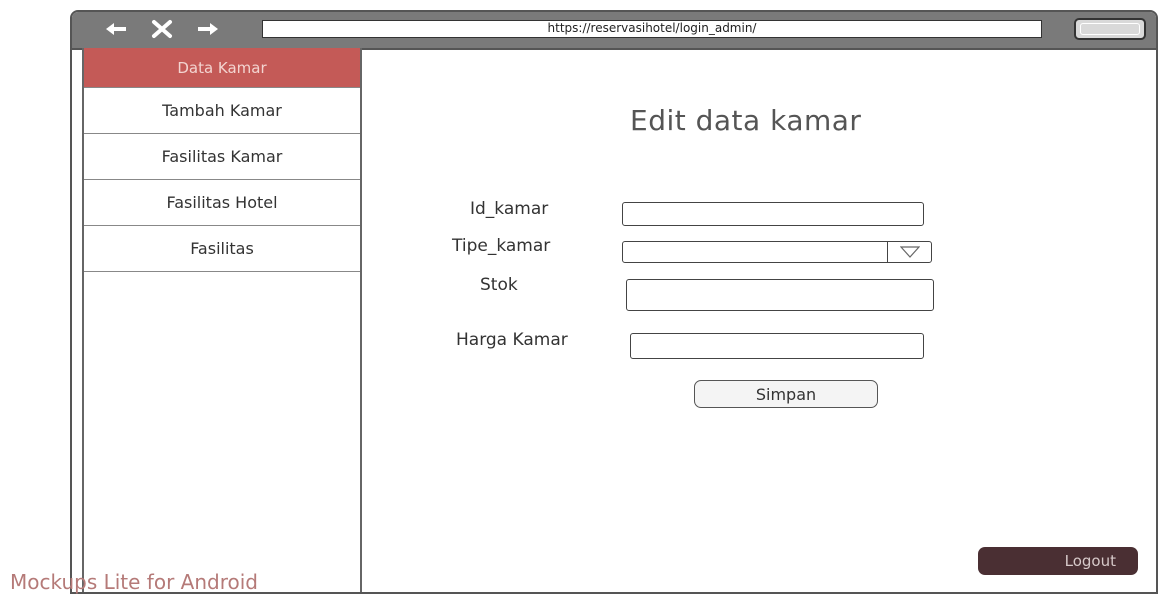 This screenshot has width=1164, height=596. I want to click on tipe-kamar-label: Tipe_kamar, so click(501, 246).